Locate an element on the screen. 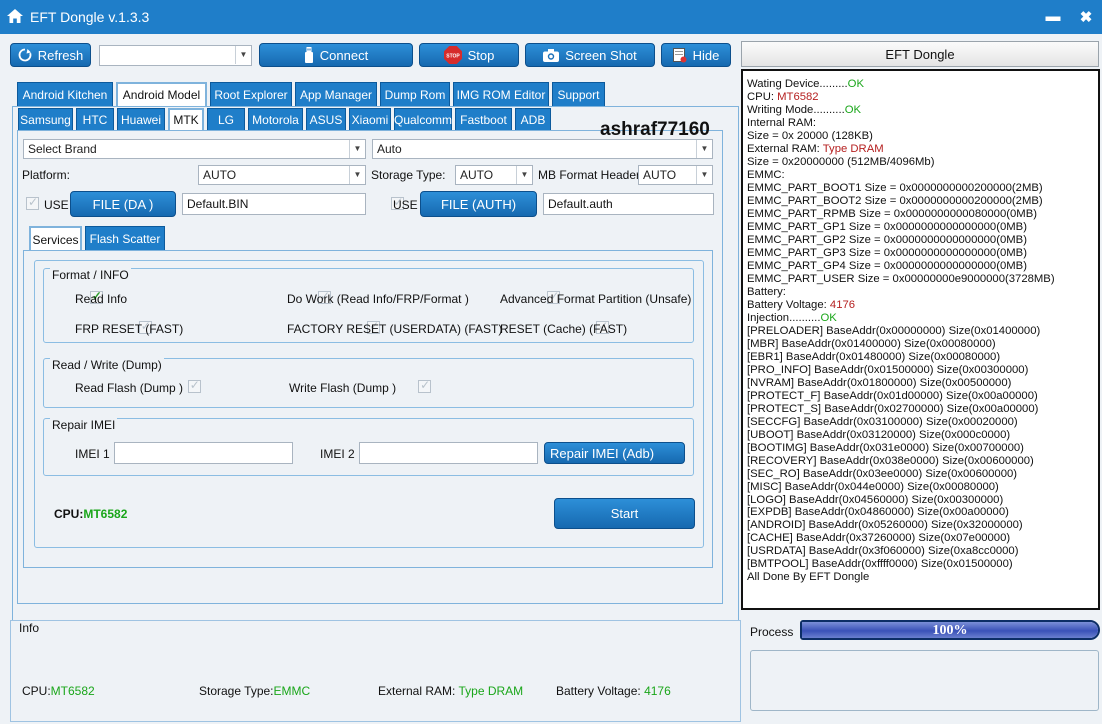  start-label: Start is located at coordinates (624, 513).